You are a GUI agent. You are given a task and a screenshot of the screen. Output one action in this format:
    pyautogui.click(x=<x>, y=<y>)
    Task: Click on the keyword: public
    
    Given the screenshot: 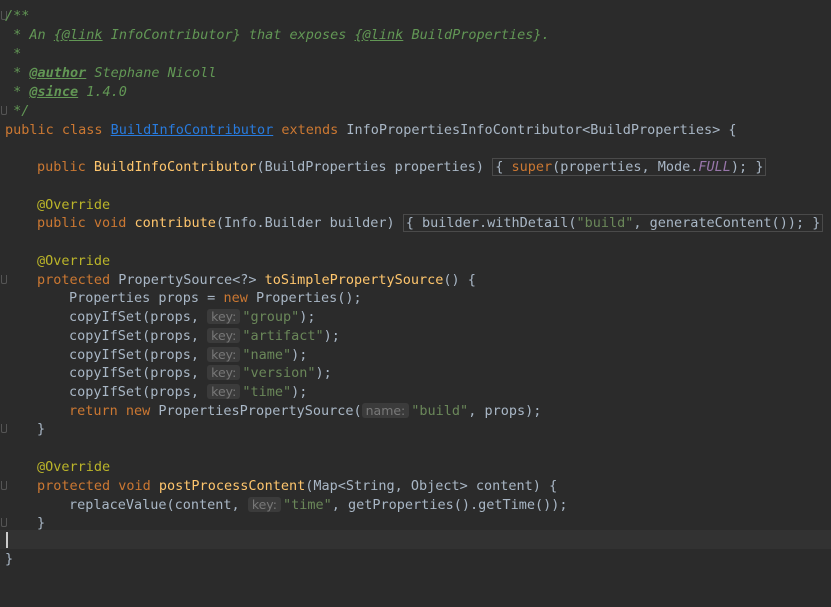 What is the action you would take?
    pyautogui.click(x=65, y=167)
    